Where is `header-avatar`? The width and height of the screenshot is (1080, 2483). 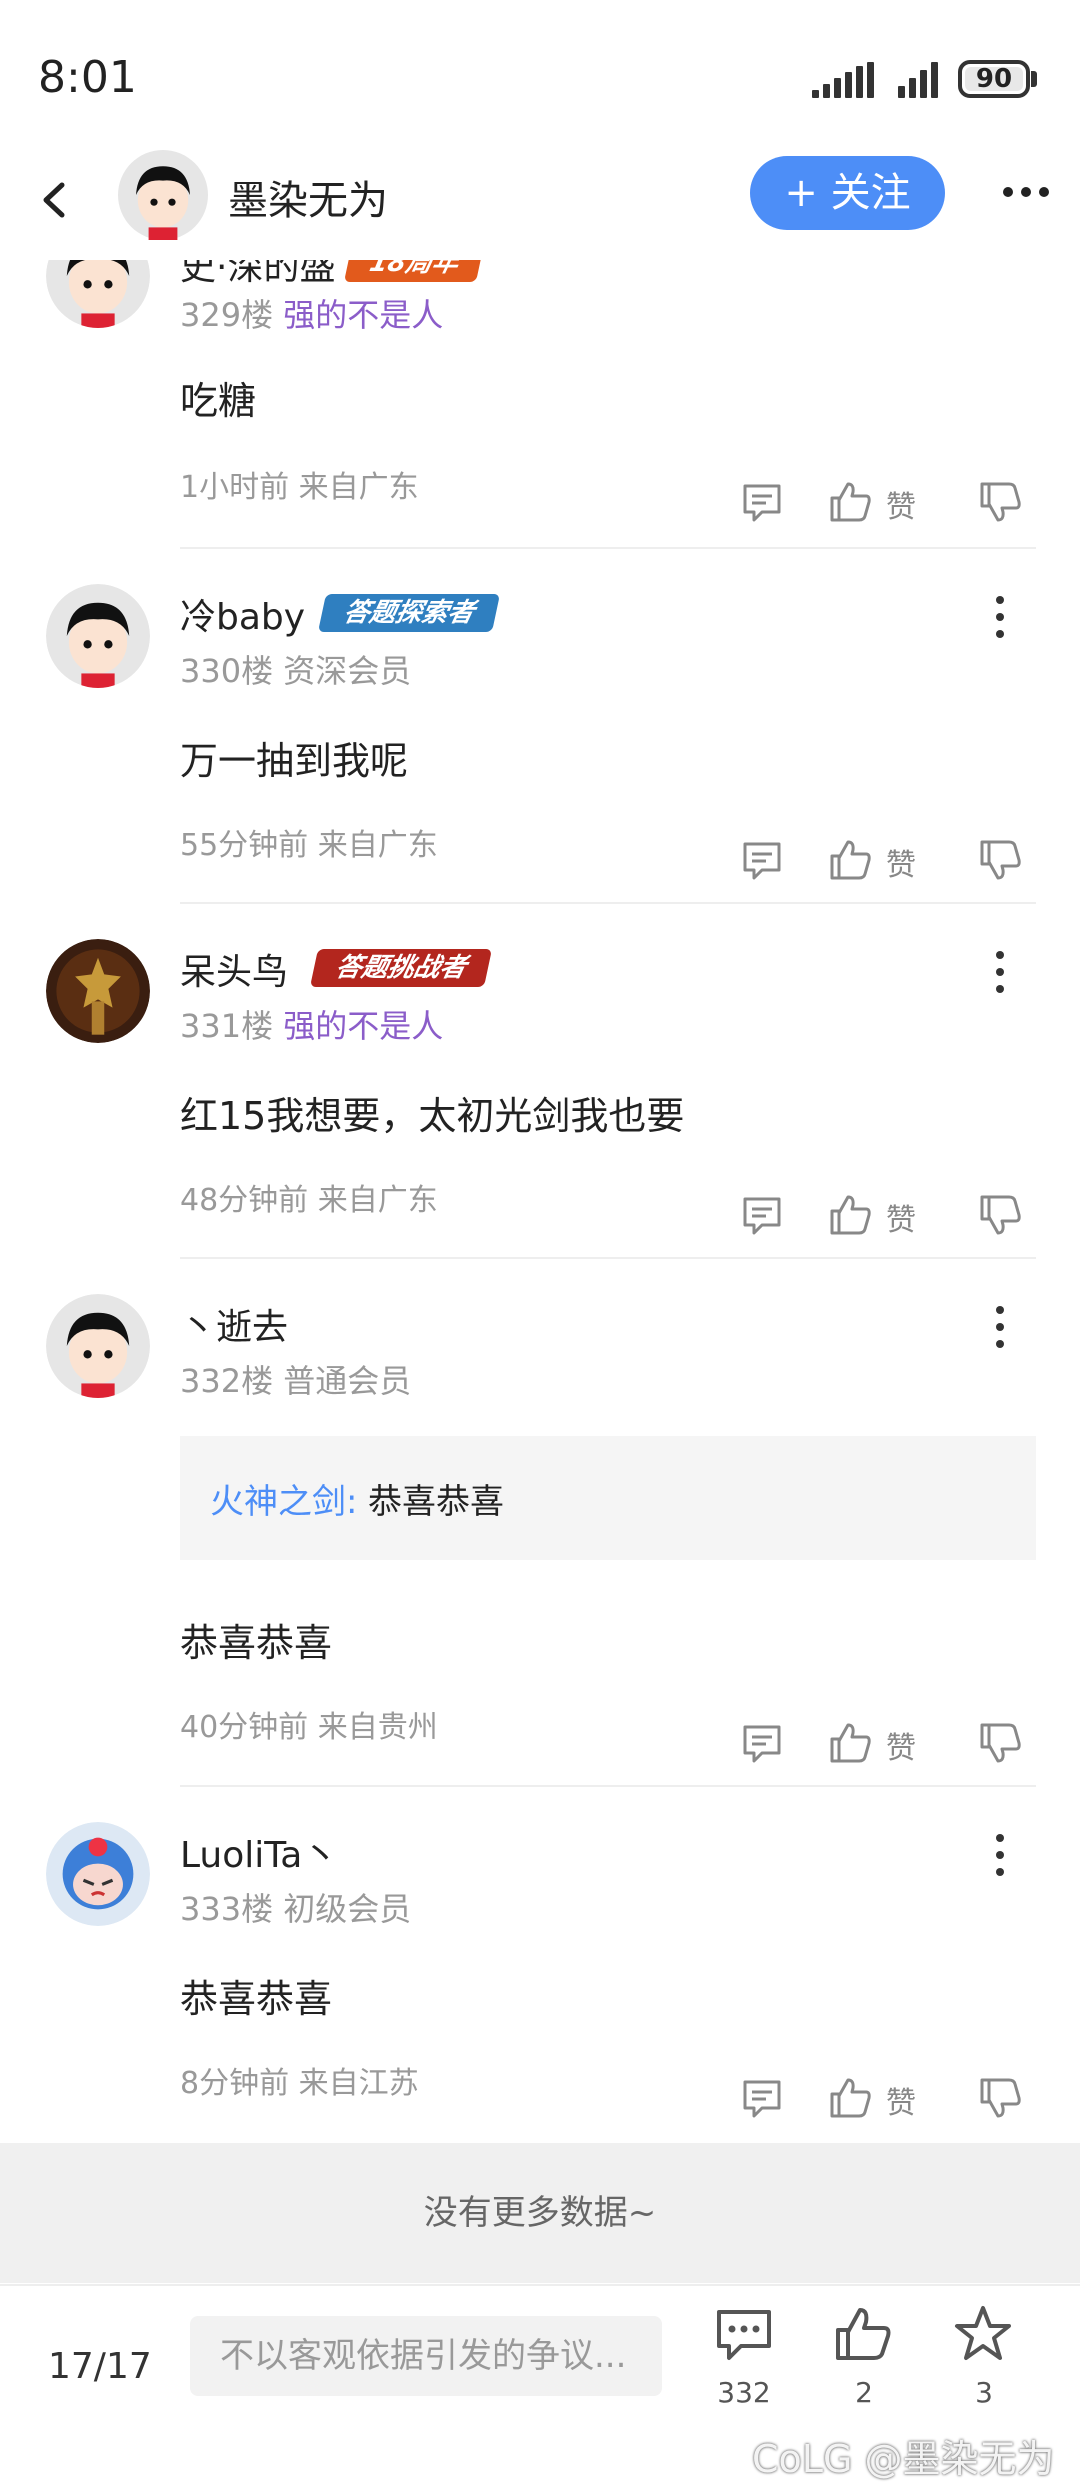
header-avatar is located at coordinates (163, 195).